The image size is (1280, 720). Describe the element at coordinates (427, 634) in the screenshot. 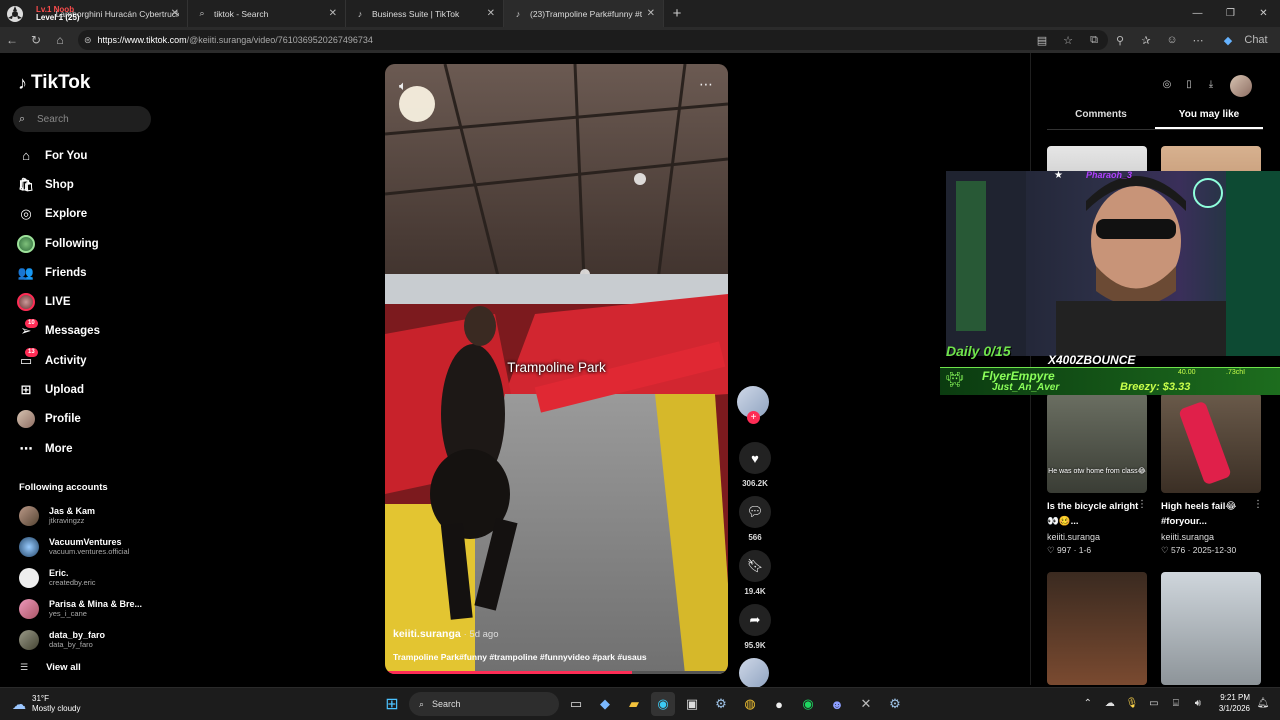

I see `author-name: keiiti.suranga` at that location.